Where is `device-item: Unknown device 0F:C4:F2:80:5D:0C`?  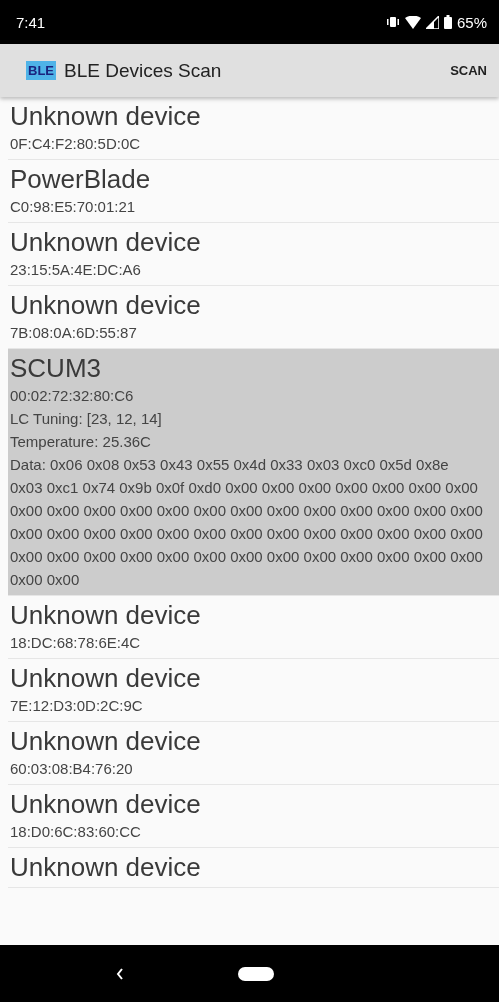
device-item: Unknown device 0F:C4:F2:80:5D:0C is located at coordinates (253, 128).